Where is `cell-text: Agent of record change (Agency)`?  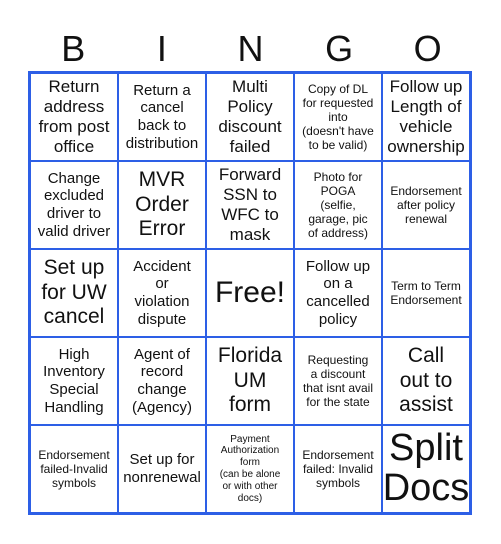
cell-text: Agent of record change (Agency) is located at coordinates (162, 380).